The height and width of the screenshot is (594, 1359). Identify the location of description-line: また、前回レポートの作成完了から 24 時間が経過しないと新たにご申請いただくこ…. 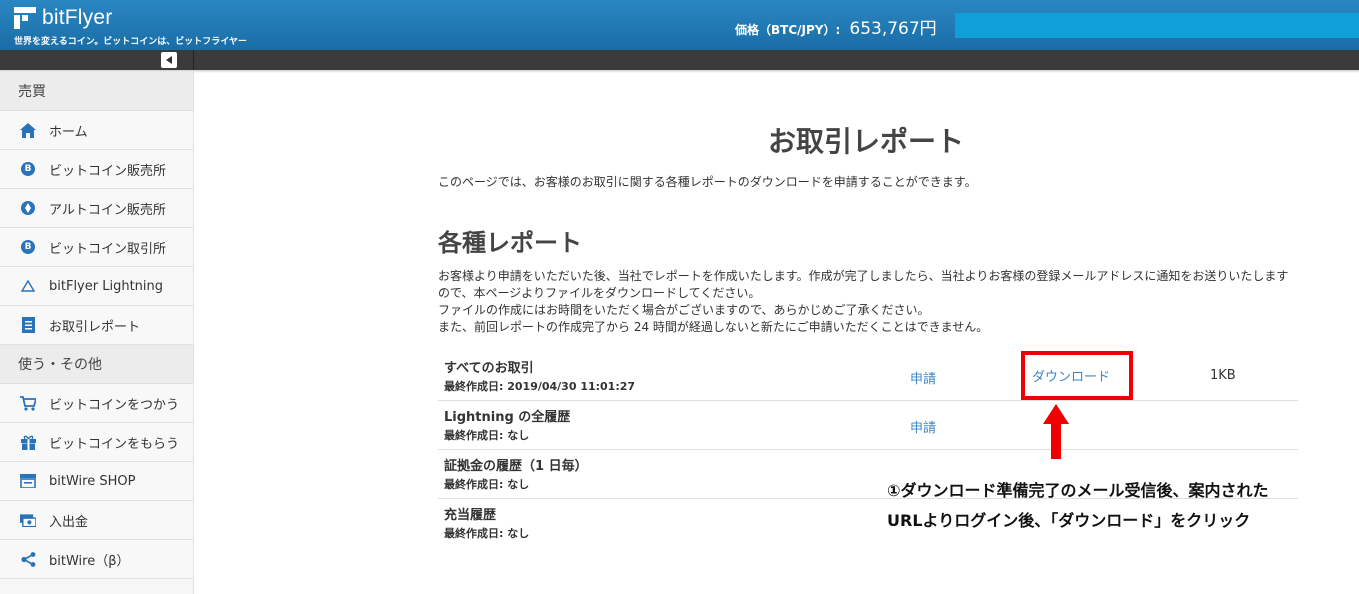
(713, 327).